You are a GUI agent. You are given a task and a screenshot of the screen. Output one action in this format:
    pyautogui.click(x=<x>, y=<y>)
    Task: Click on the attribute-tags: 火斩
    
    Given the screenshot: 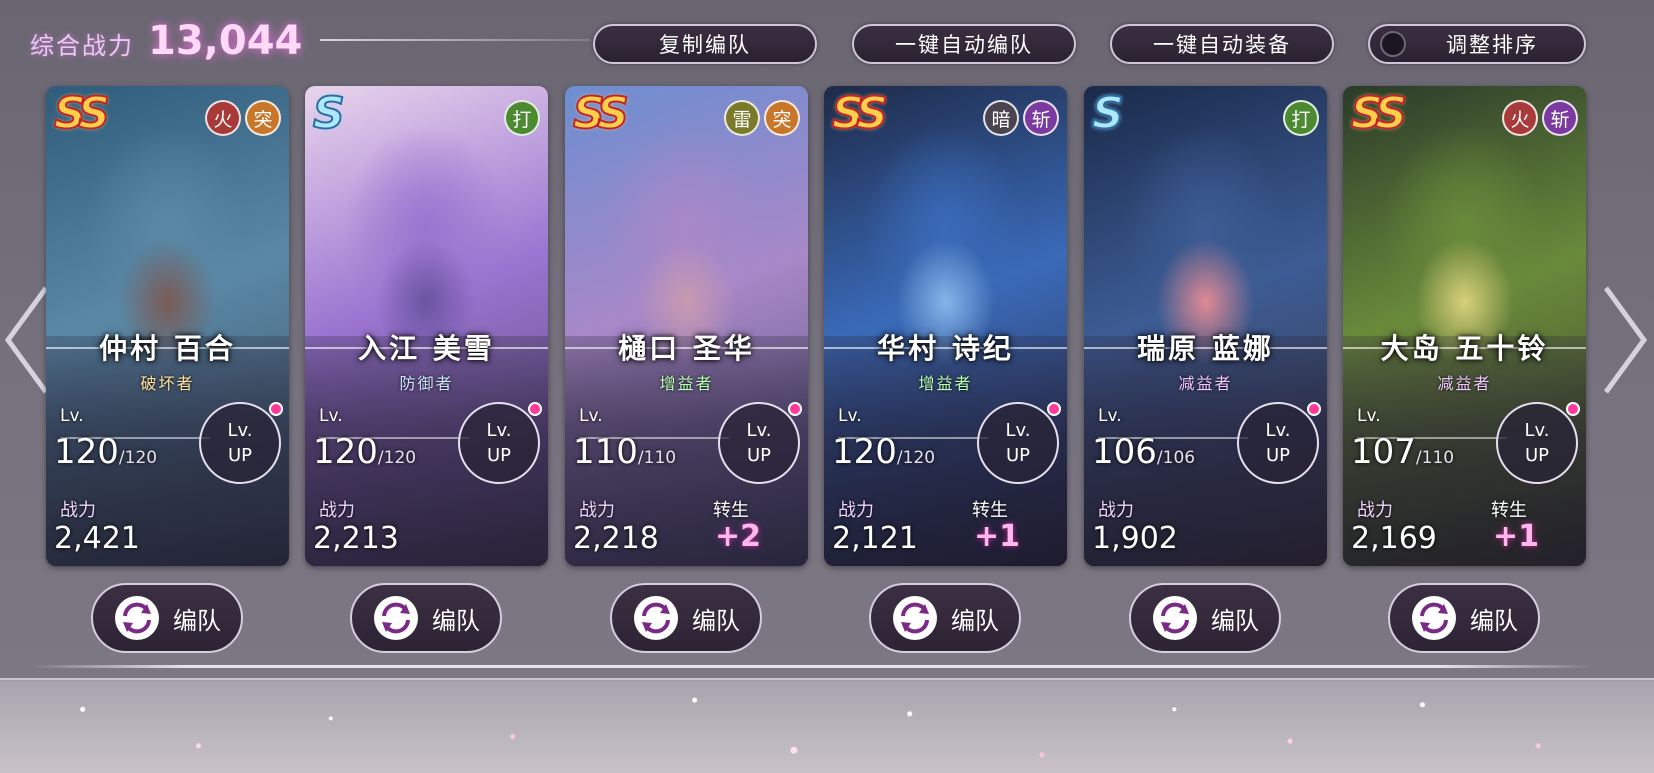 What is the action you would take?
    pyautogui.click(x=1540, y=118)
    